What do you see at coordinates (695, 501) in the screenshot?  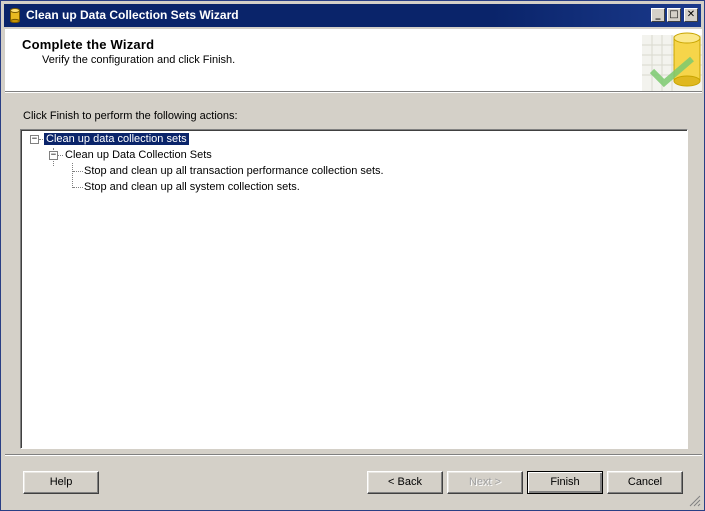 I see `resize-grip-icon` at bounding box center [695, 501].